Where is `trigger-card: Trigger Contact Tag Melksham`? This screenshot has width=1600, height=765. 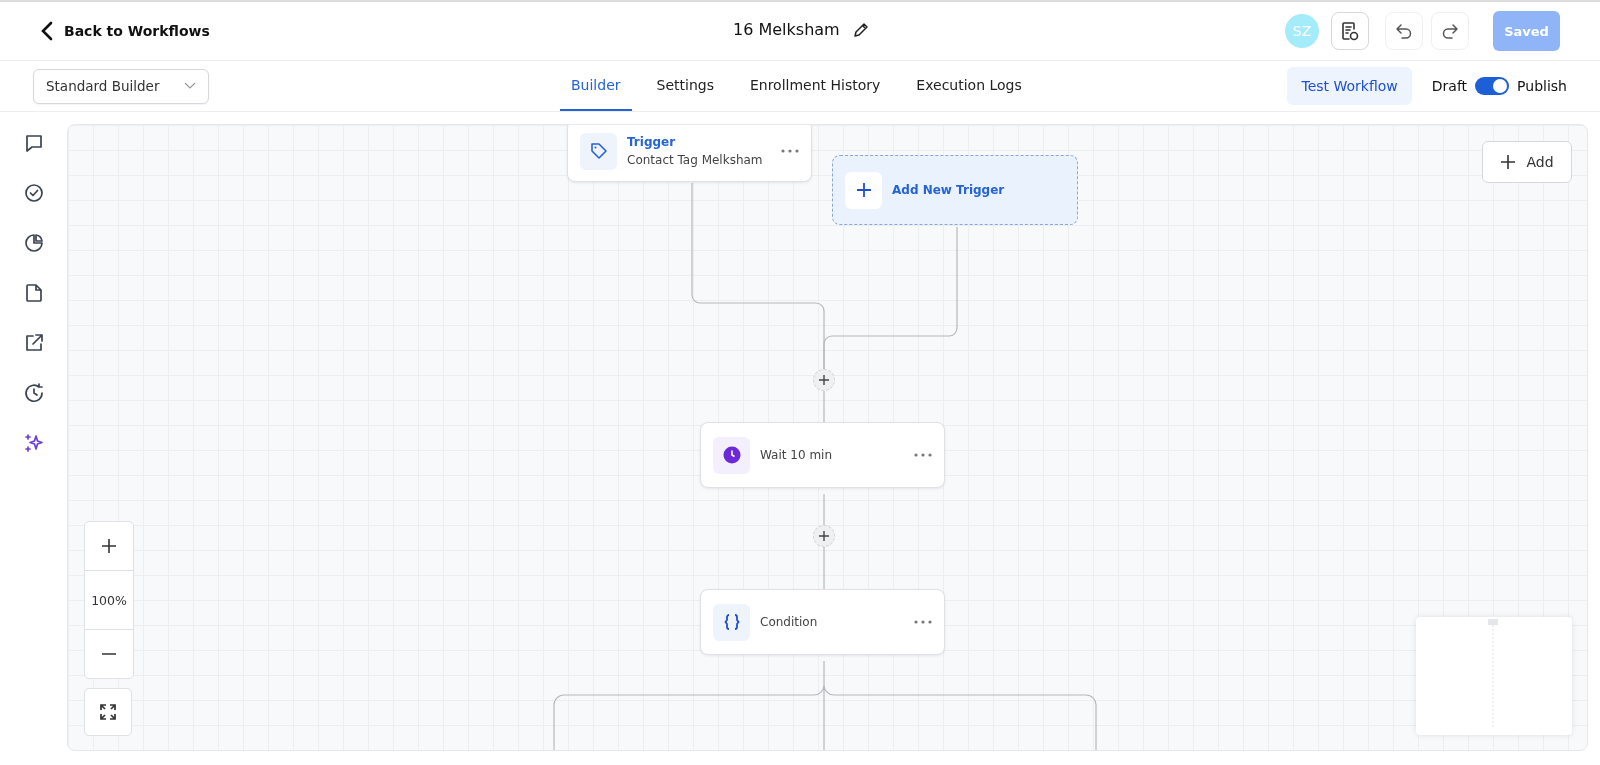 trigger-card: Trigger Contact Tag Melksham is located at coordinates (689, 153).